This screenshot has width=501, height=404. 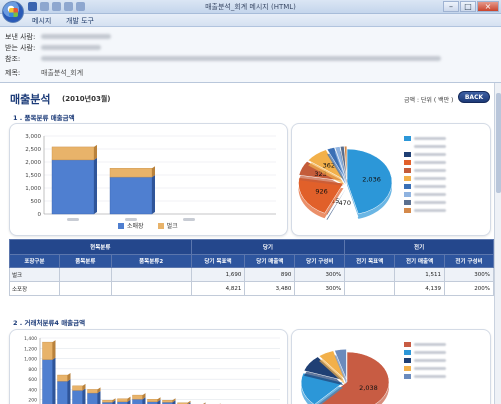 What do you see at coordinates (76, 36) in the screenshot?
I see `from-value-redacted` at bounding box center [76, 36].